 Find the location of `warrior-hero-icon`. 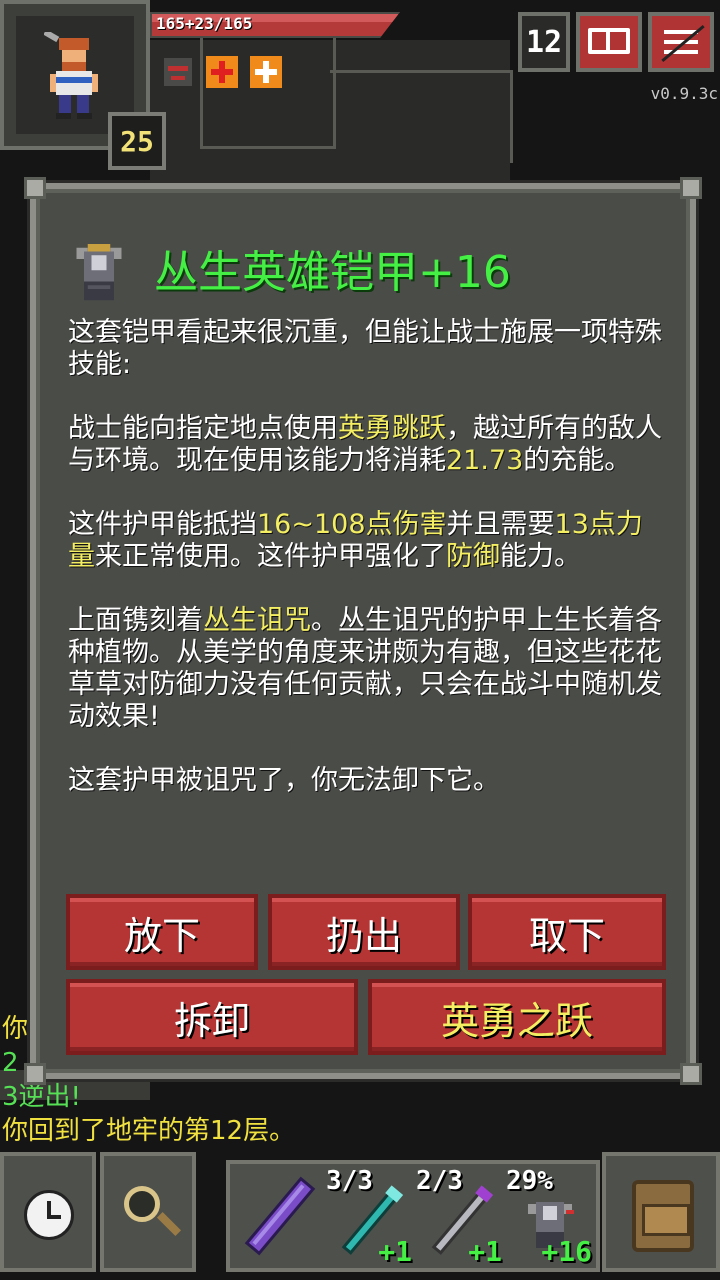

warrior-hero-icon is located at coordinates (71, 75).